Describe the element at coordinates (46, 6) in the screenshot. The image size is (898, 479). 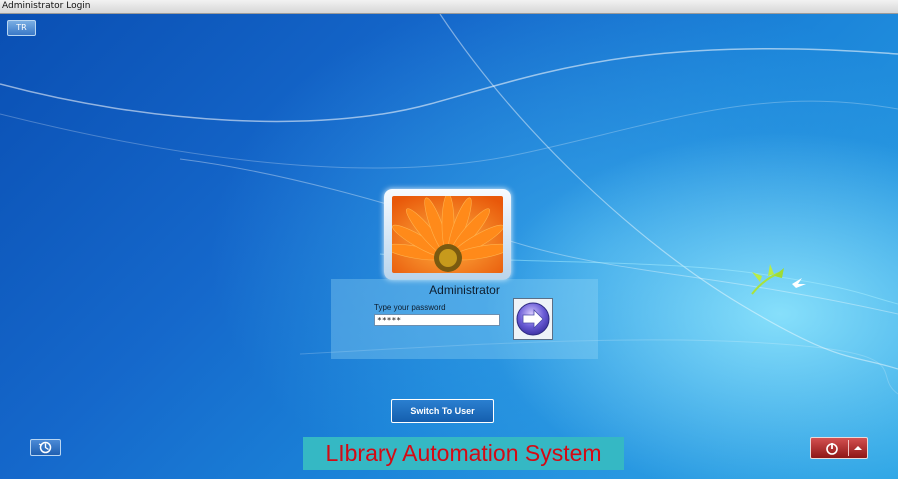
I see `window-title: Administrator Login` at that location.